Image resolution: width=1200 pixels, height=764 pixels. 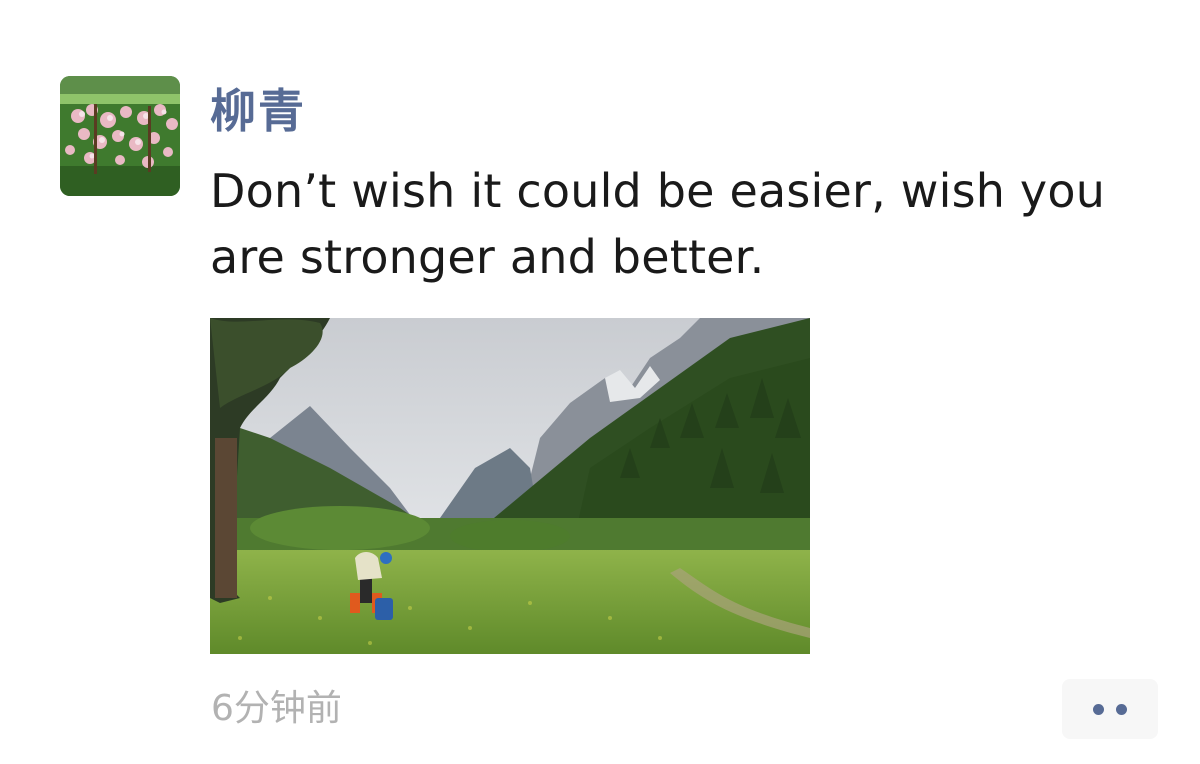 What do you see at coordinates (258, 111) in the screenshot?
I see `username: 柳青` at bounding box center [258, 111].